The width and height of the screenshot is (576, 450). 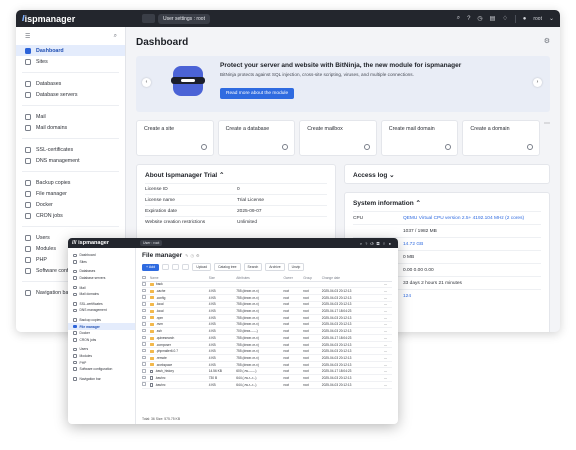 I want to click on menu-icon: ☰, so click(x=27, y=36).